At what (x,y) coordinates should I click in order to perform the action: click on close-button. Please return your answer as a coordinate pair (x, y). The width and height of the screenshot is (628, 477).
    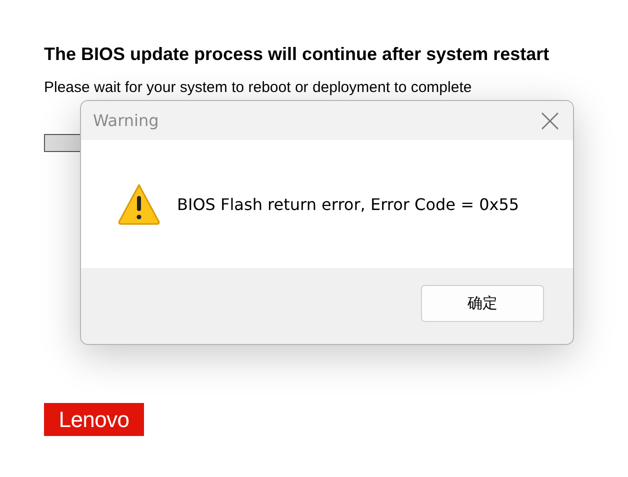
    Looking at the image, I should click on (550, 121).